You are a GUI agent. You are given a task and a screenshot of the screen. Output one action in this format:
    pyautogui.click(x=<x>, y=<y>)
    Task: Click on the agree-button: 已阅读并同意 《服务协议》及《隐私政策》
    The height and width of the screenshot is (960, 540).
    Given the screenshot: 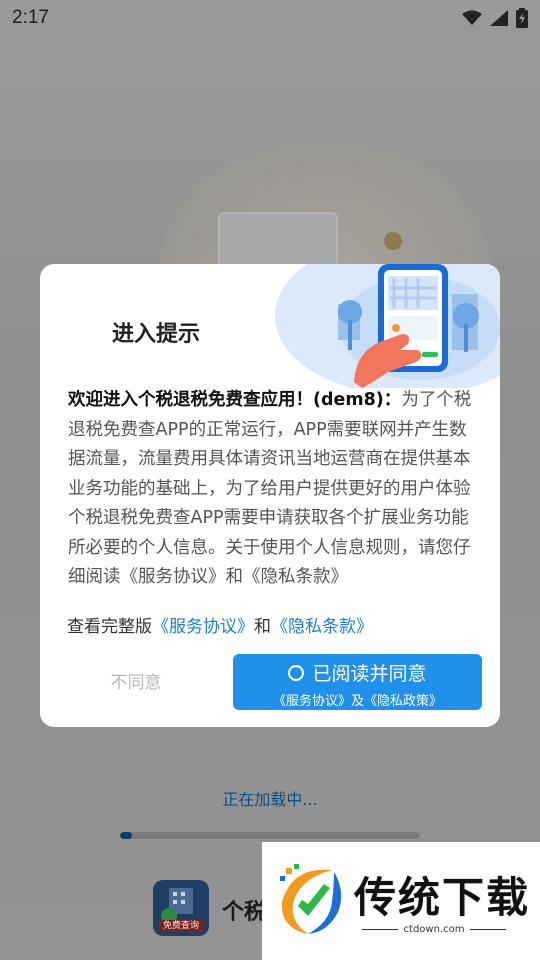 What is the action you would take?
    pyautogui.click(x=357, y=682)
    